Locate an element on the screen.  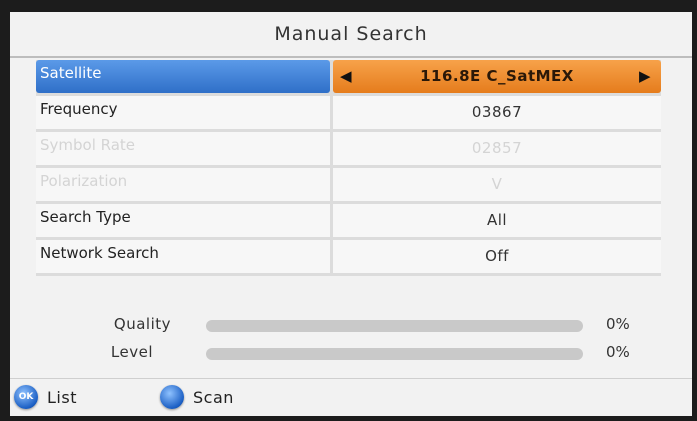
list-key: OK List is located at coordinates (45, 397).